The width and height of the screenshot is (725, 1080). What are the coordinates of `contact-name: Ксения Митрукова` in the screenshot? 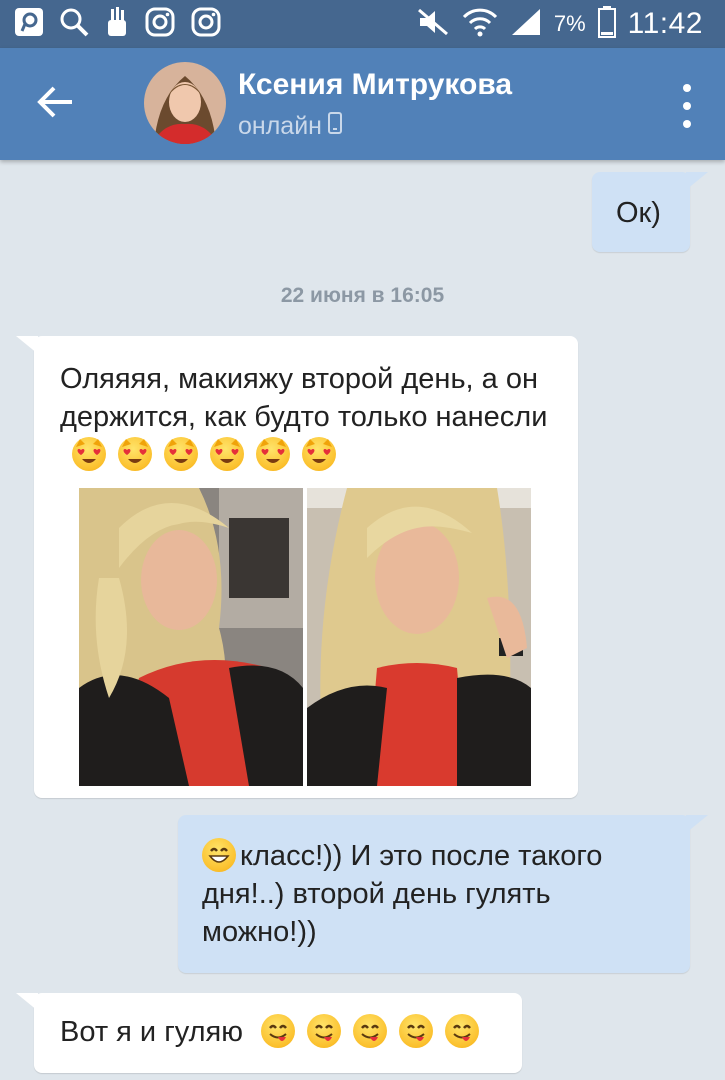 It's located at (375, 85).